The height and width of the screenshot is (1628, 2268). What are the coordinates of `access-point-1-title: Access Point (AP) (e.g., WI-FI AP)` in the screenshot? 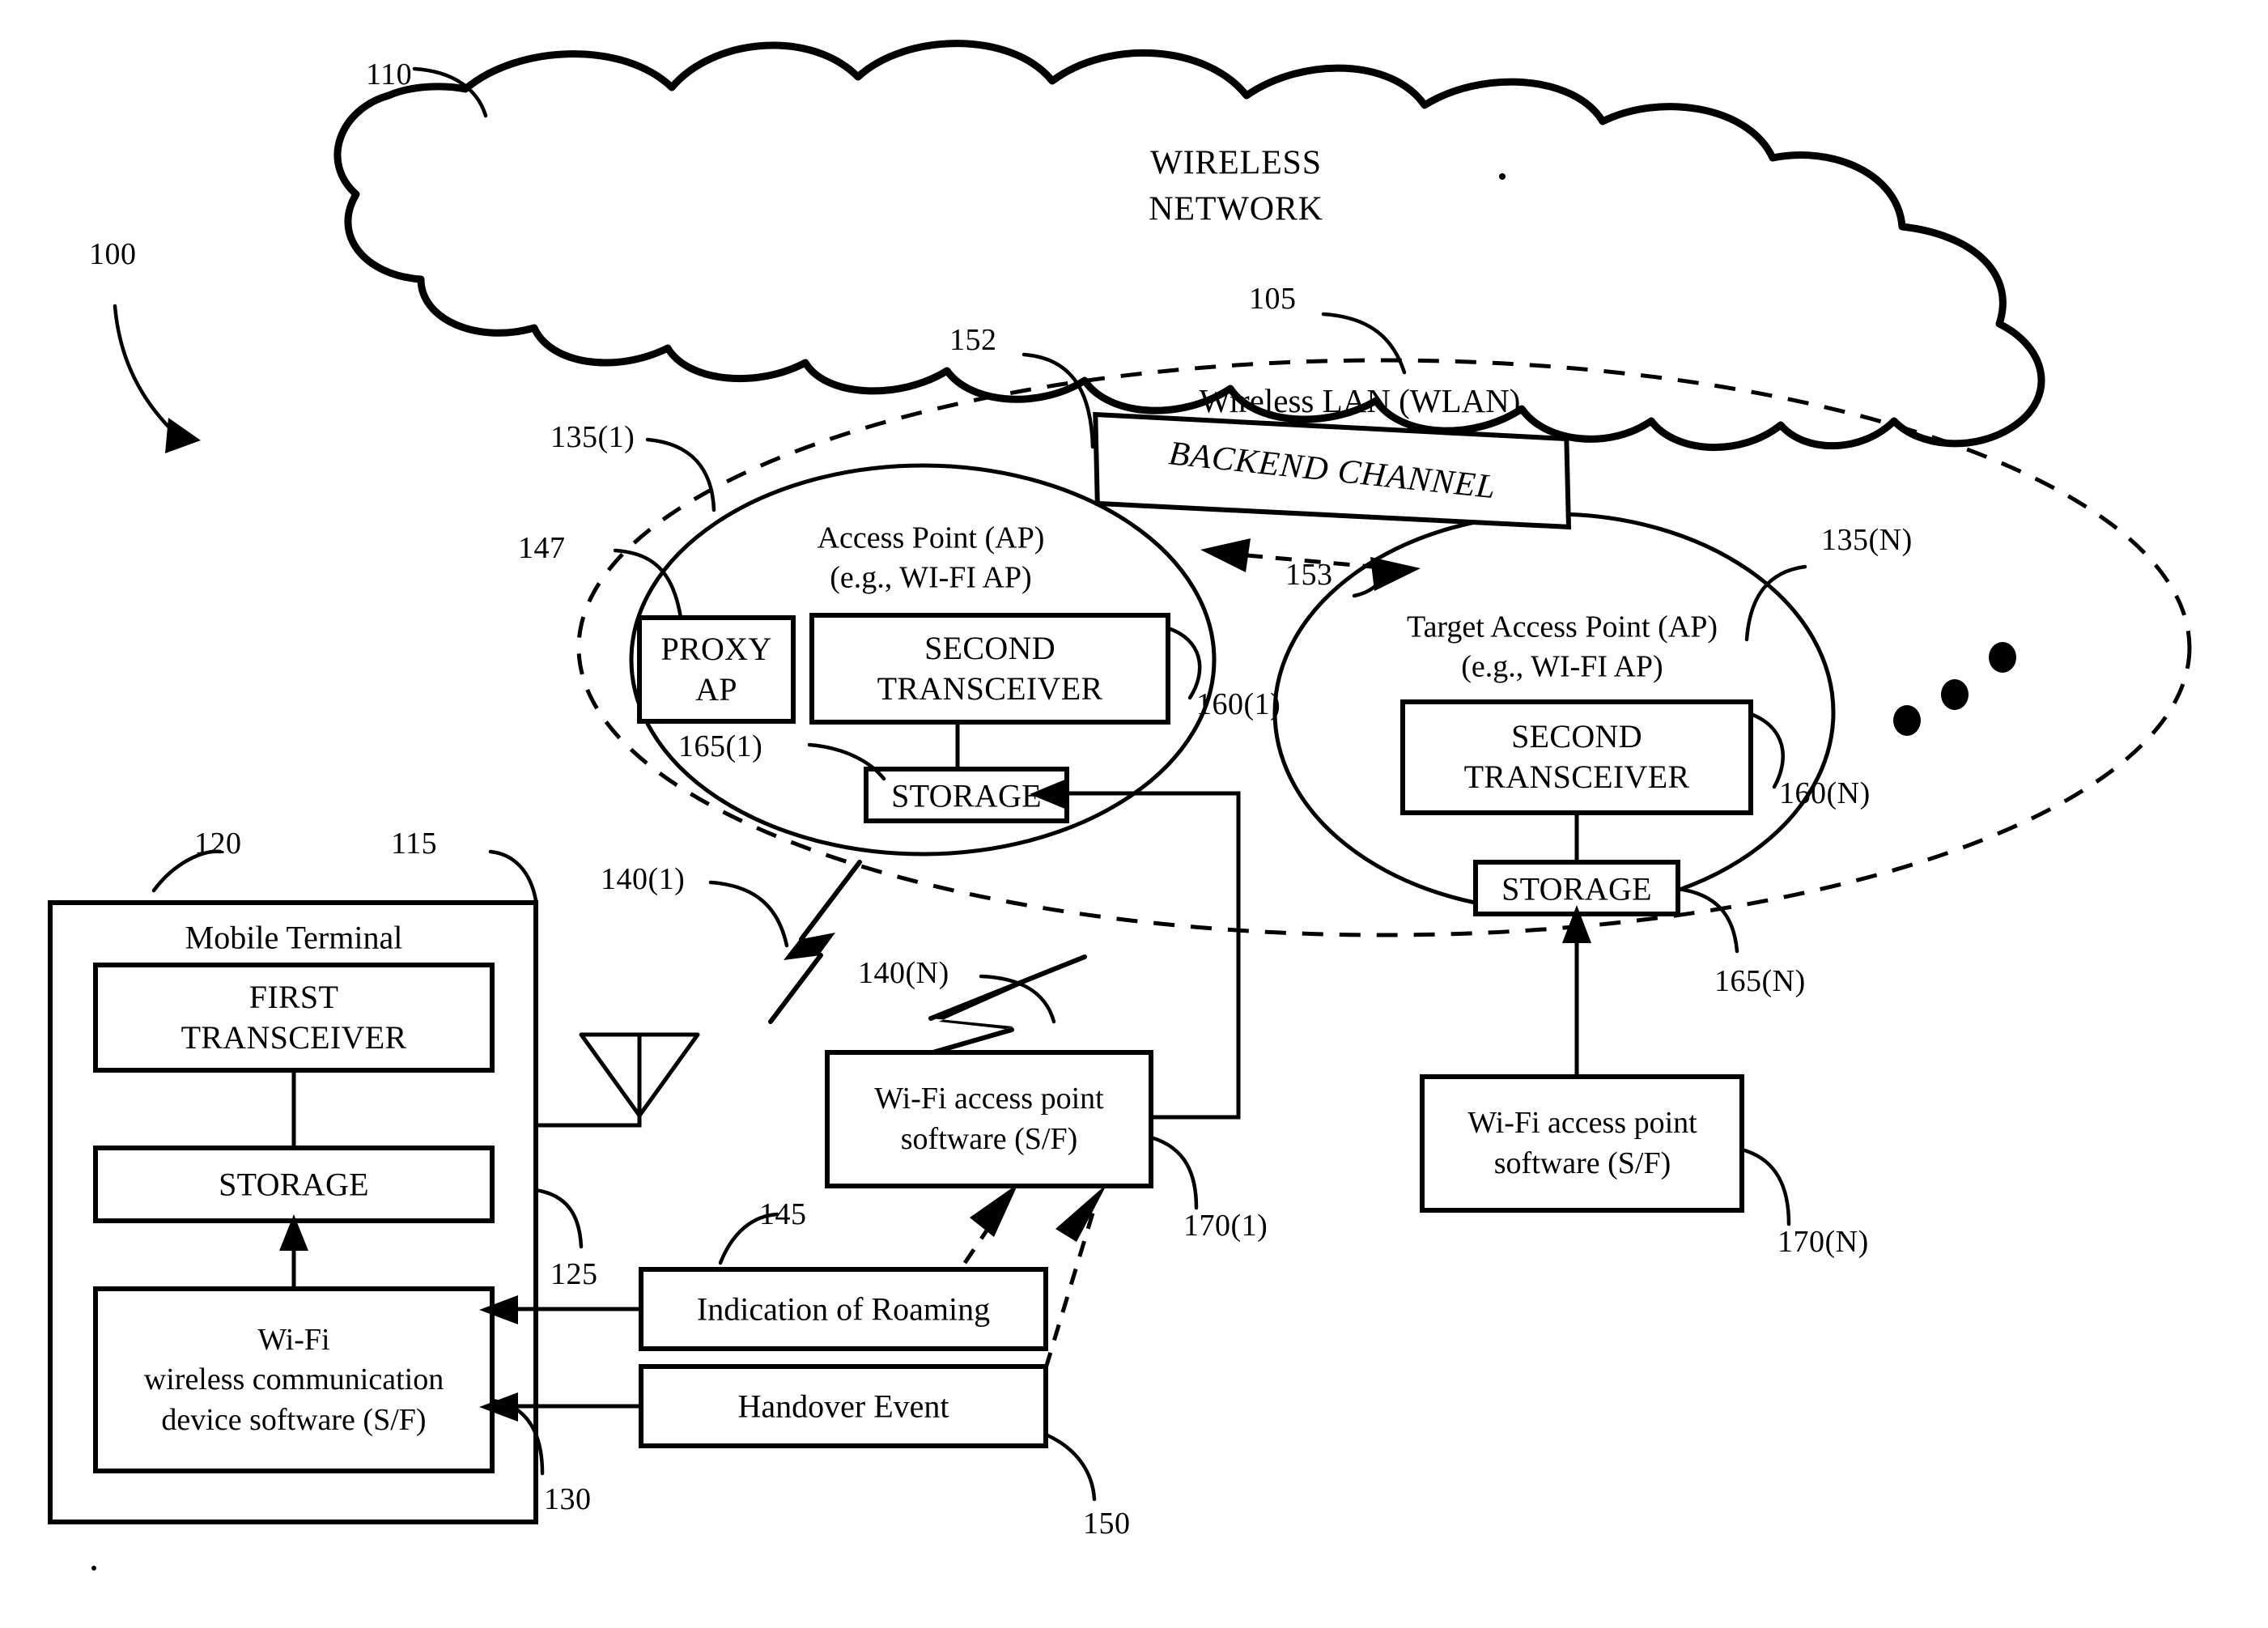 It's located at (931, 559).